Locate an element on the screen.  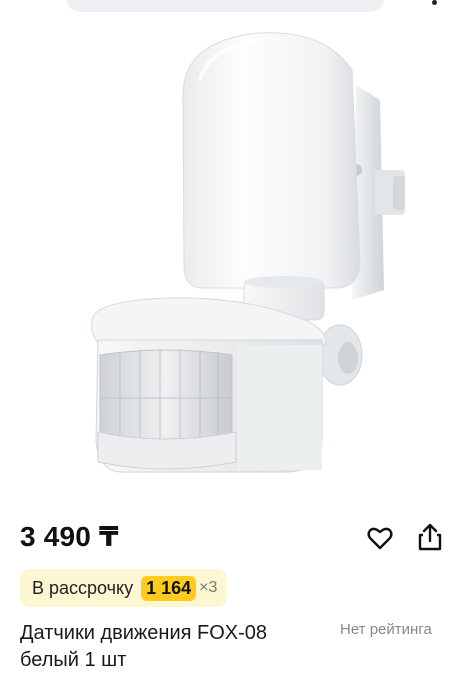
installment-label: В рассрочку is located at coordinates (83, 587).